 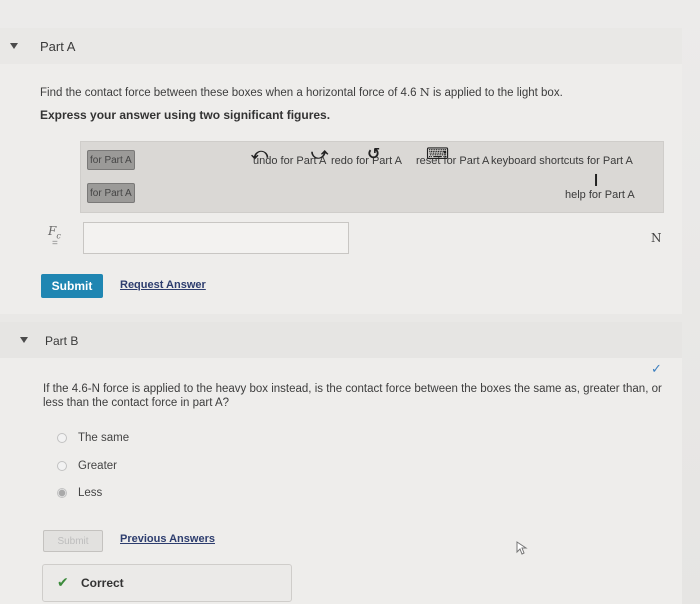 What do you see at coordinates (656, 238) in the screenshot?
I see `unit-label: N` at bounding box center [656, 238].